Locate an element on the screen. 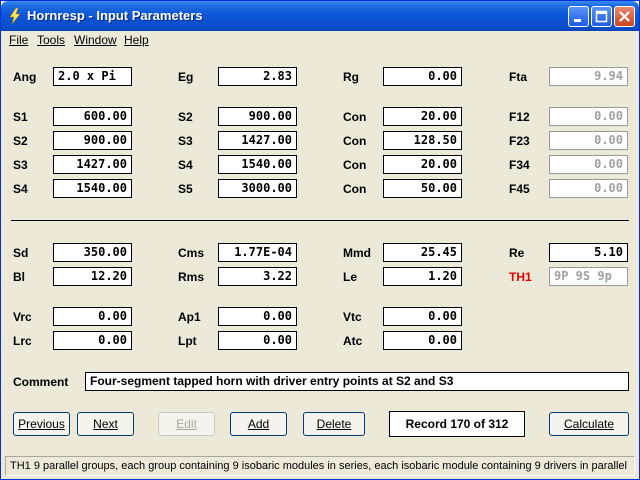 The width and height of the screenshot is (640, 480). s5-field: 3000.00 is located at coordinates (257, 188).